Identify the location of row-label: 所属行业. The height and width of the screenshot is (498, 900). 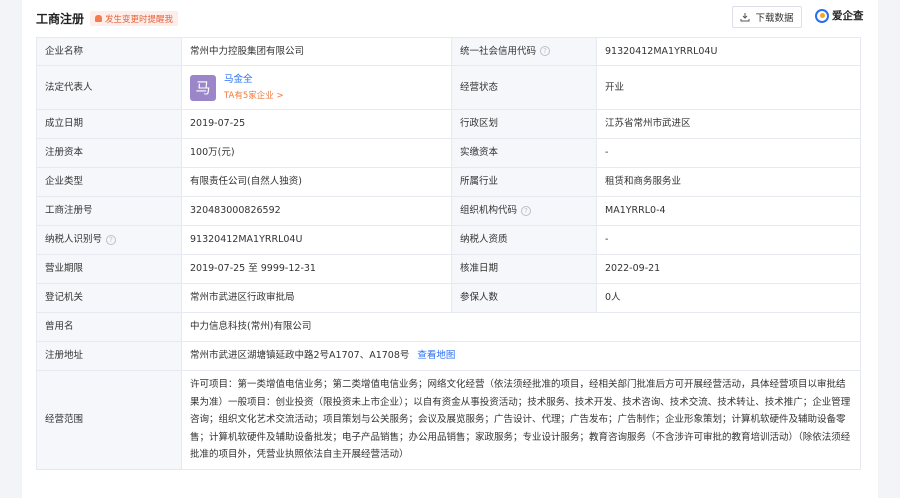
(524, 182).